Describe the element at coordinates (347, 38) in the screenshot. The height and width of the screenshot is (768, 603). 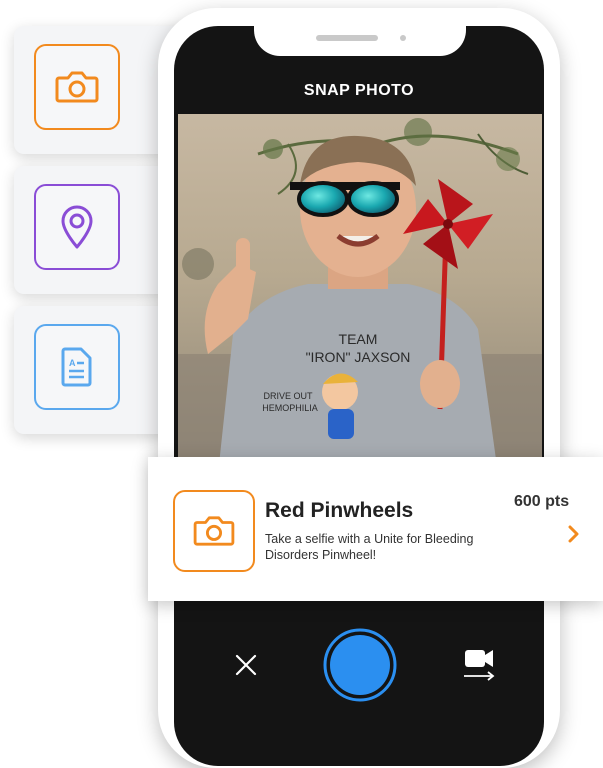
I see `speaker-grille` at that location.